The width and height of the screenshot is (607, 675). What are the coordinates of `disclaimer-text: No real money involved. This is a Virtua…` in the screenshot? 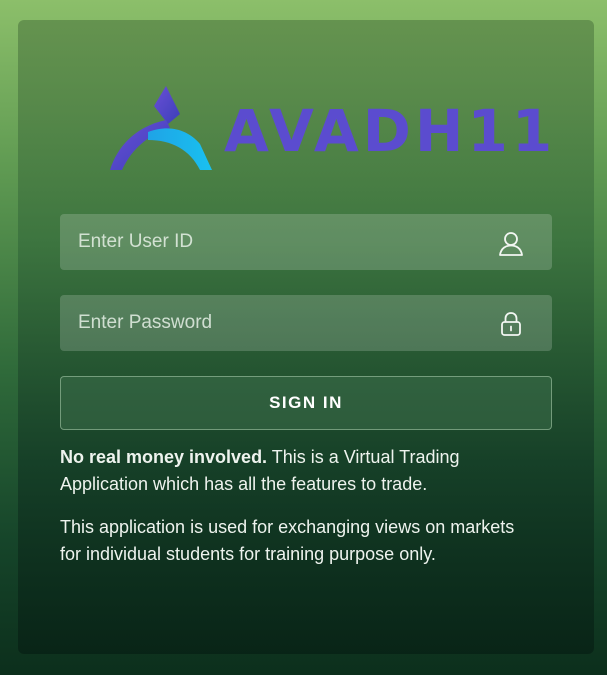 It's located at (295, 471).